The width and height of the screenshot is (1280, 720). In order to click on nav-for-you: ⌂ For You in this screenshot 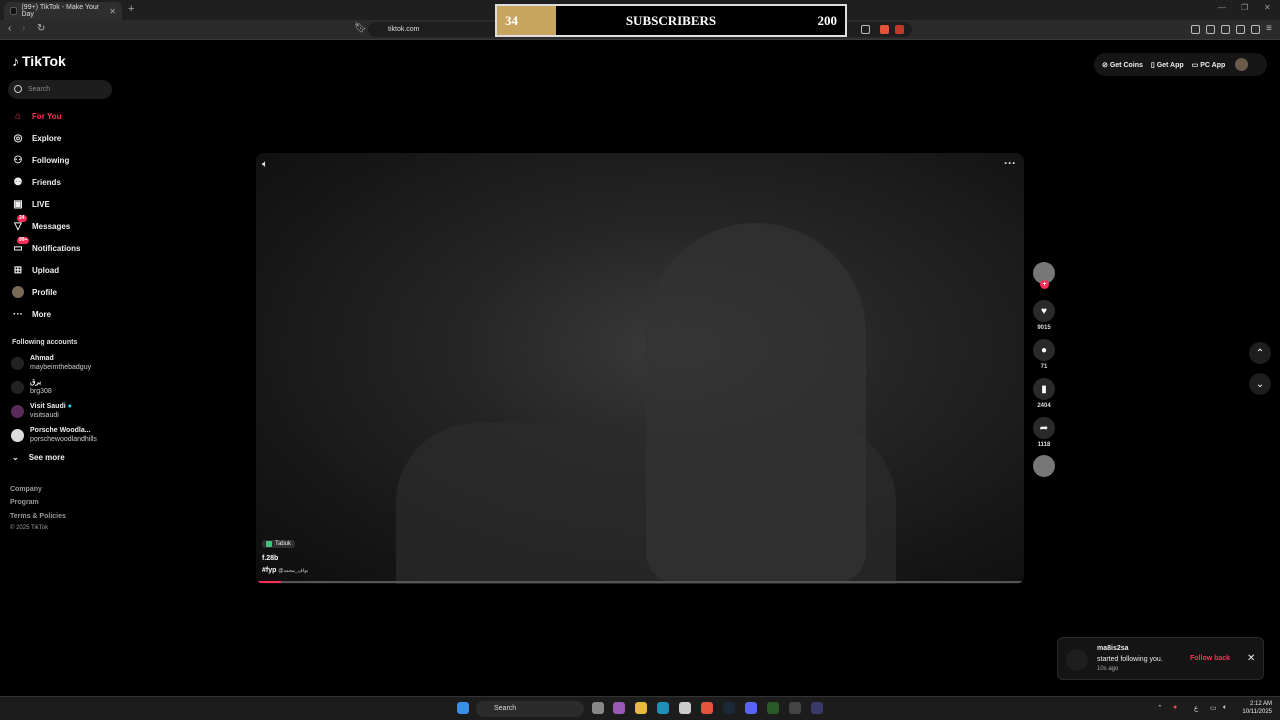, I will do `click(37, 116)`.